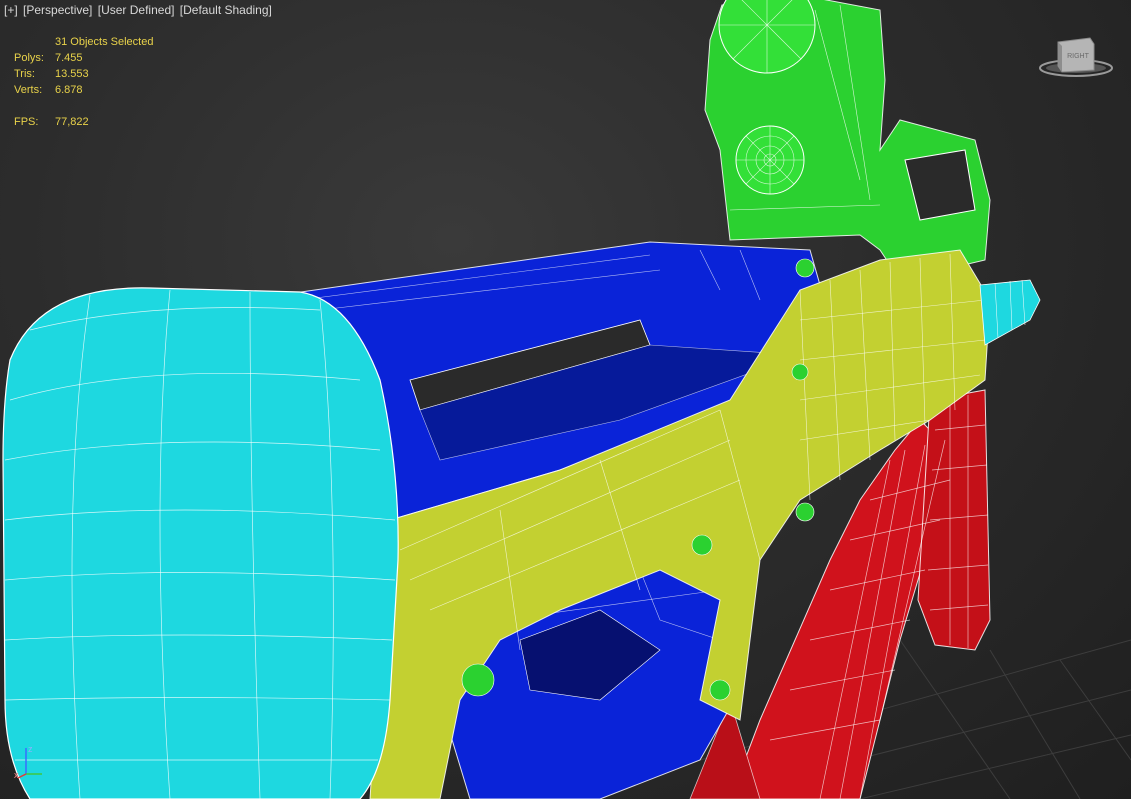  What do you see at coordinates (51, 74) in the screenshot?
I see `tris-stat: Tris: 13.553` at bounding box center [51, 74].